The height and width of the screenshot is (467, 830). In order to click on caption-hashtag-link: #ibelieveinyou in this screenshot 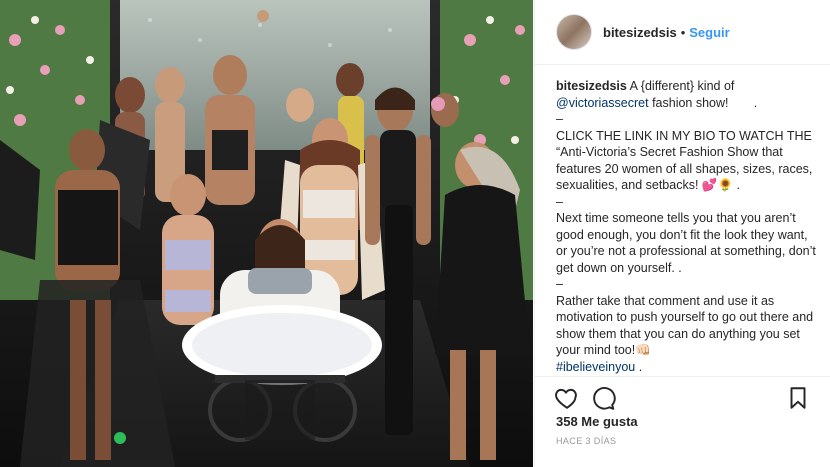, I will do `click(595, 367)`.